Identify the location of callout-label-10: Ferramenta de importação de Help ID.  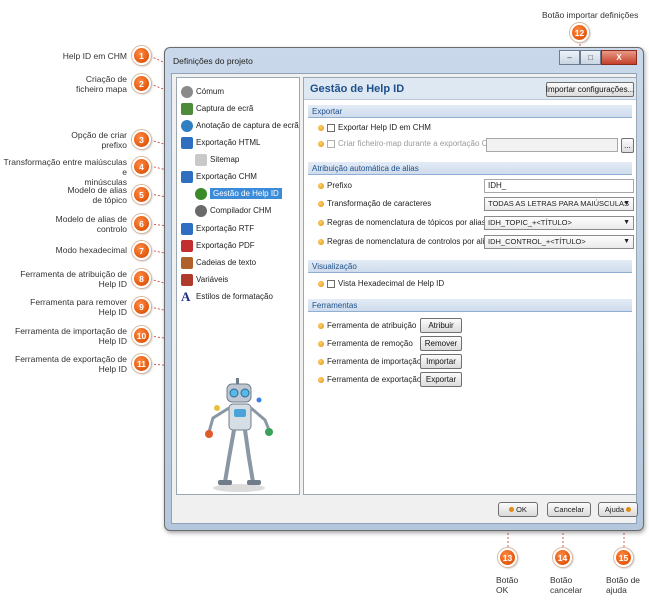
(71, 336).